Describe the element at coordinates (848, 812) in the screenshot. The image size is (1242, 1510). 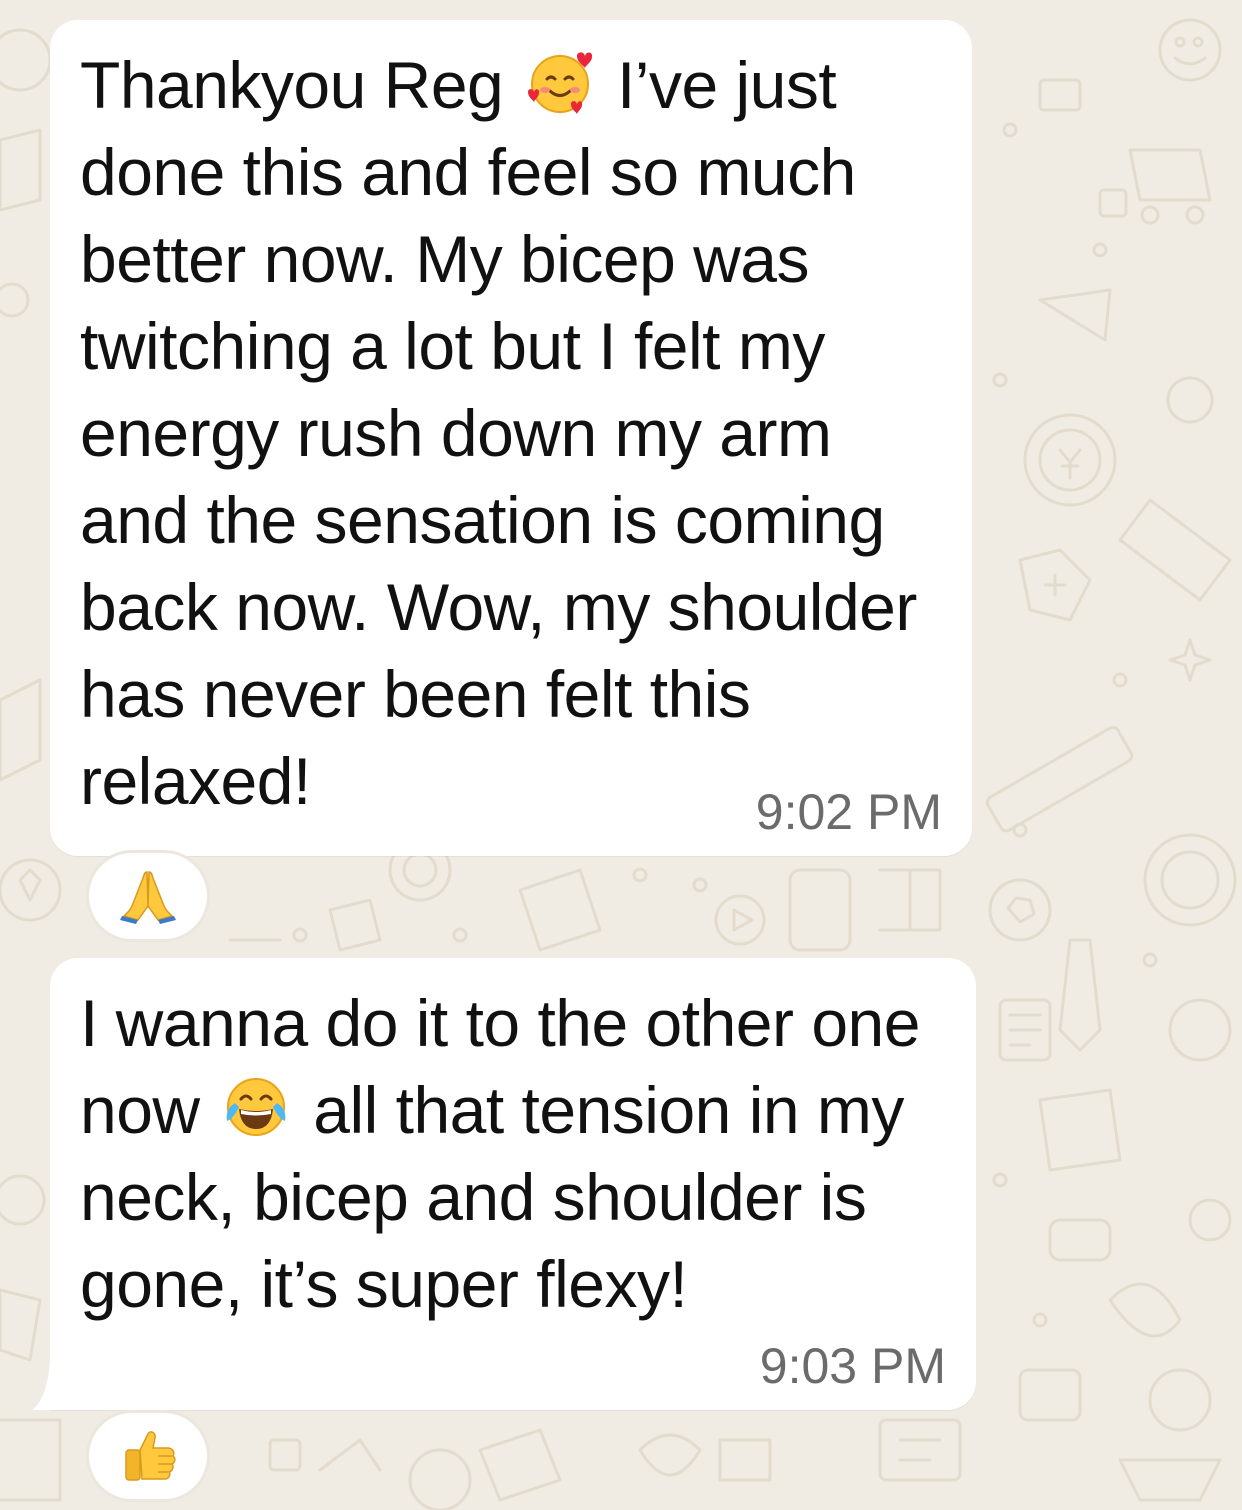
I see `message-timestamp: 9:02 PM` at that location.